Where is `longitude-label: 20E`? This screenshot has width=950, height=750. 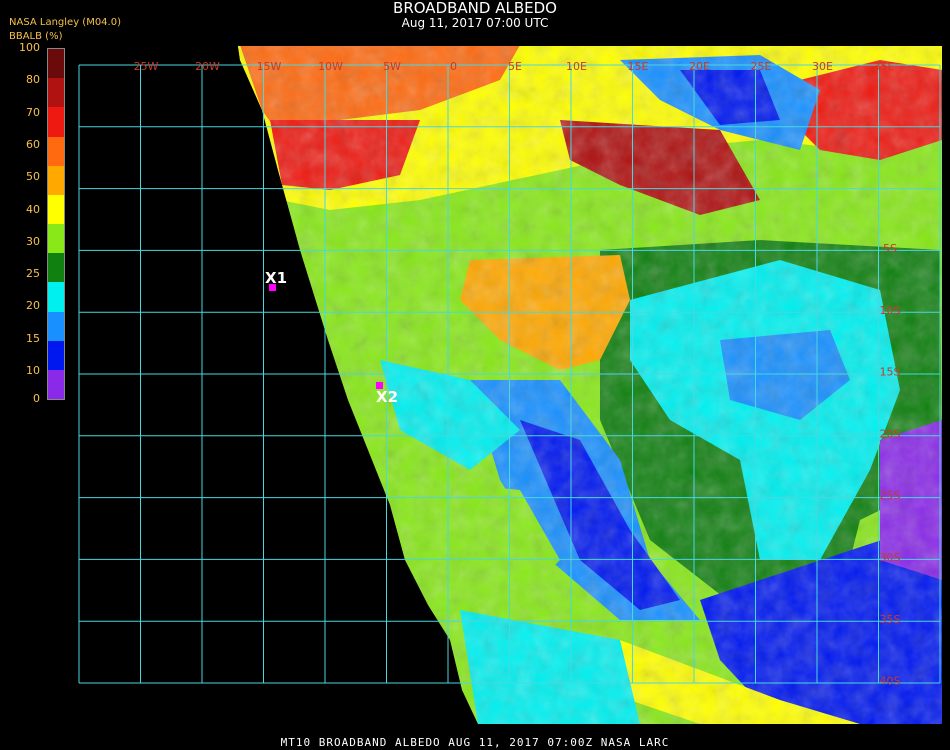
longitude-label: 20E is located at coordinates (699, 66).